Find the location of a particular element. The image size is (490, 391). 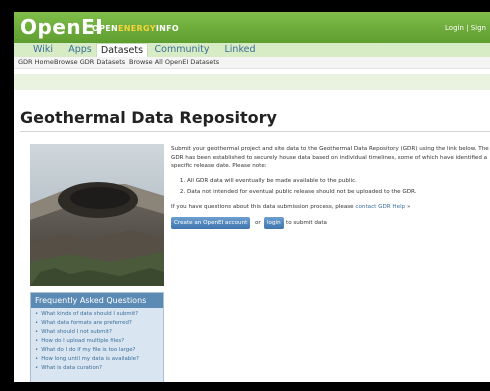

logo-open: OPEN is located at coordinates (105, 28).